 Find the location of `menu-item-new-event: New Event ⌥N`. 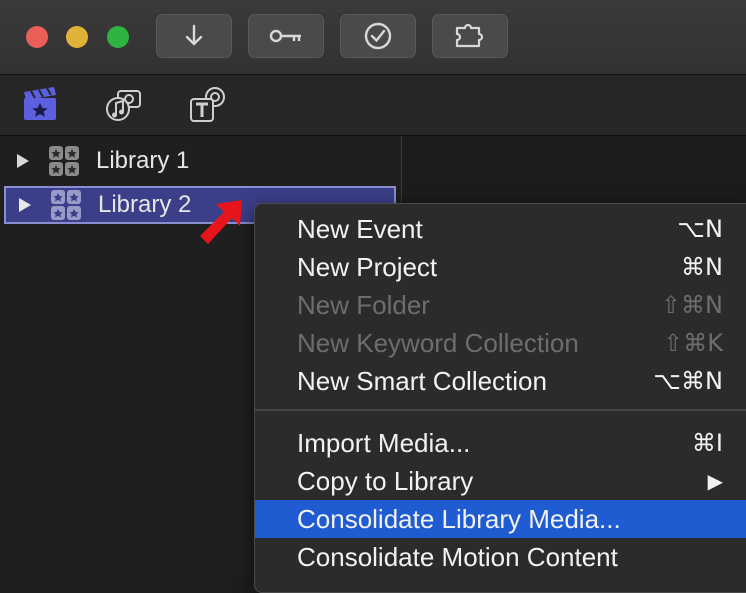

menu-item-new-event: New Event ⌥N is located at coordinates (500, 229).